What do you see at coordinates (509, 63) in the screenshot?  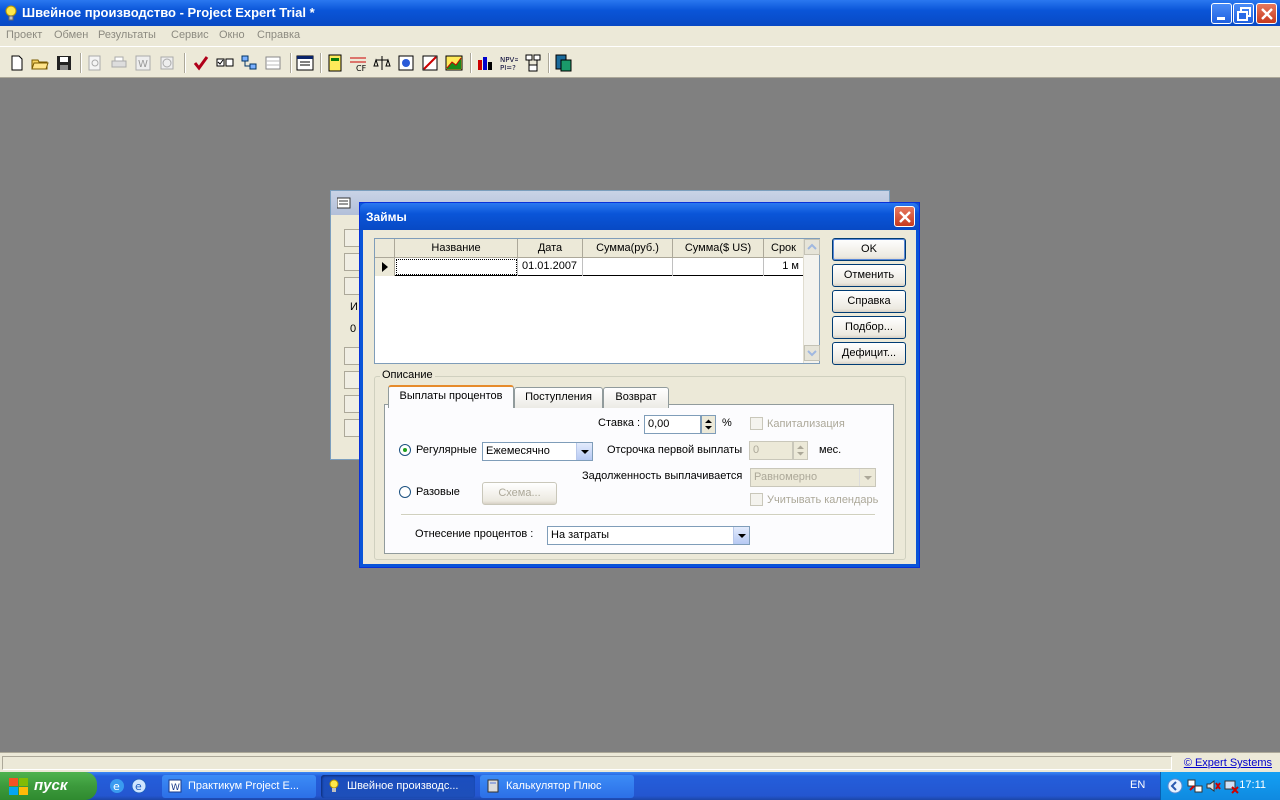 I see `npv-pi-icon: NPV=?PI=?` at bounding box center [509, 63].